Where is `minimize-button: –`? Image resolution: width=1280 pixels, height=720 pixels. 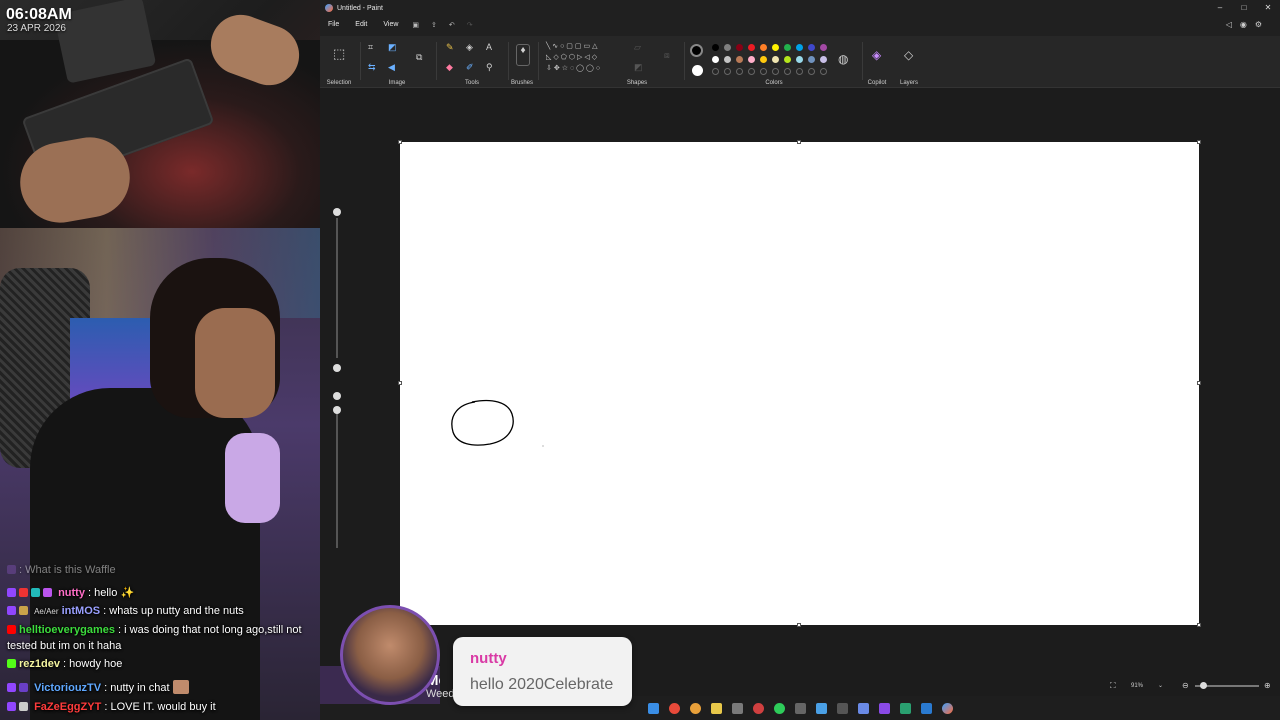
minimize-button: – is located at coordinates (1220, 8).